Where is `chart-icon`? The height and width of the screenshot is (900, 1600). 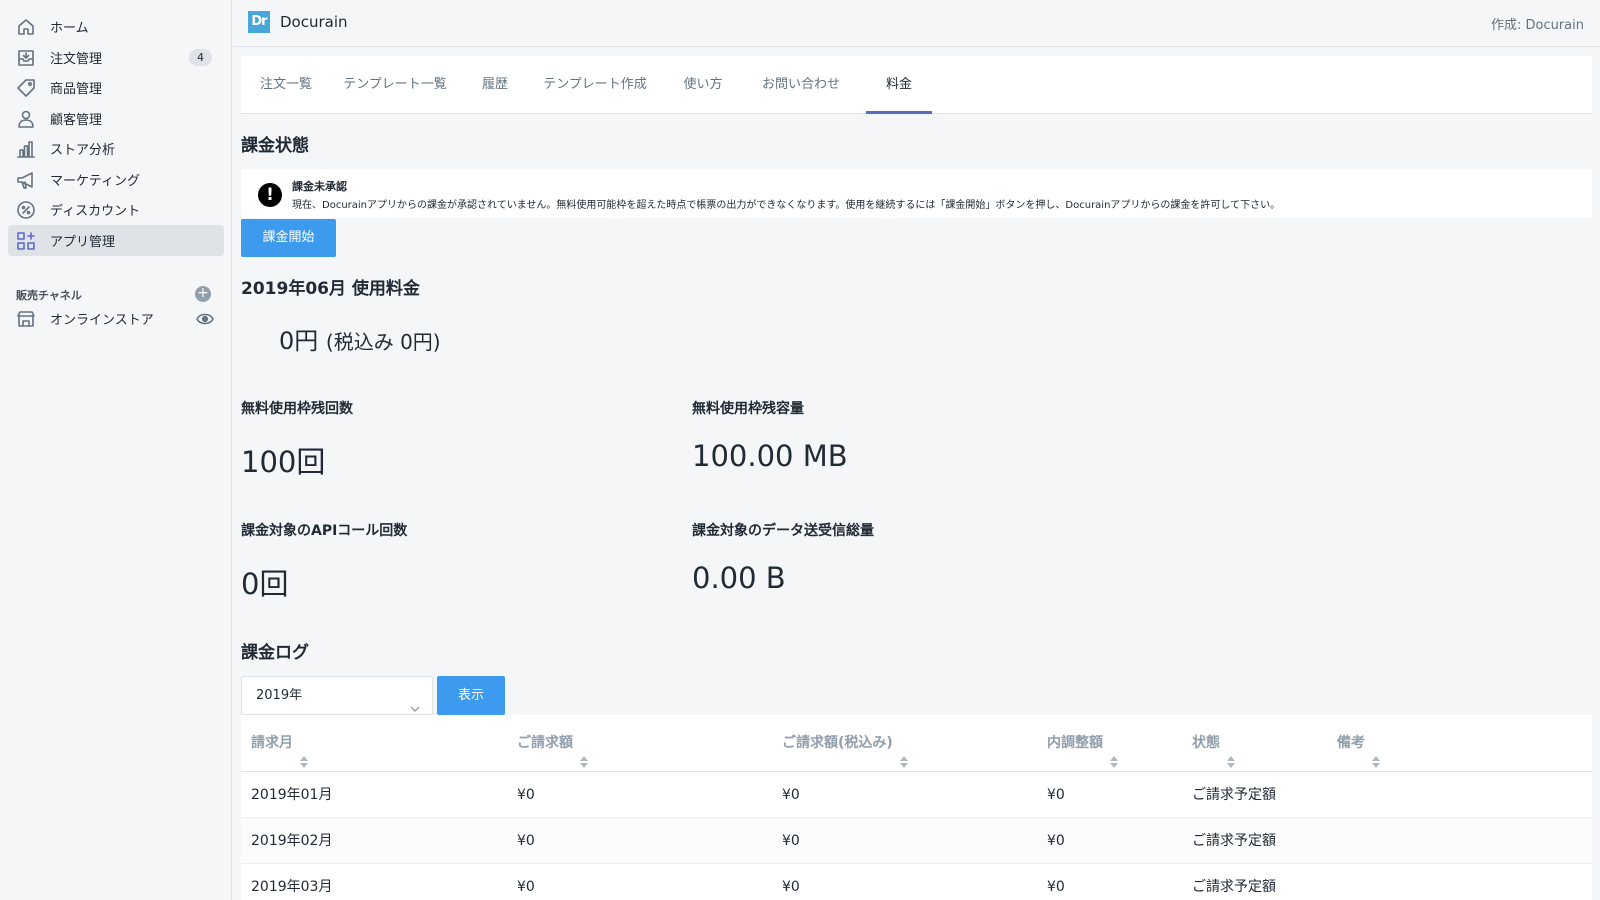
chart-icon is located at coordinates (26, 149).